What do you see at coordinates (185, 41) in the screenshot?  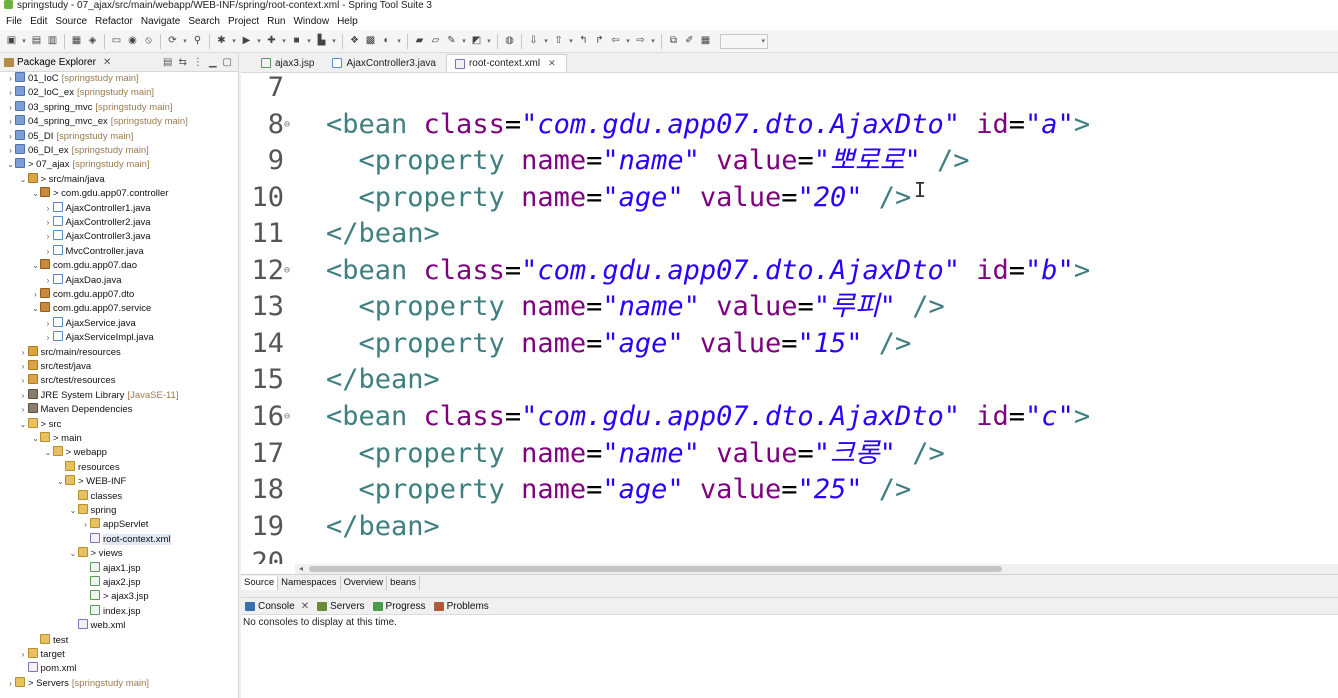 I see `refresh-dropdown-icon: ▾` at bounding box center [185, 41].